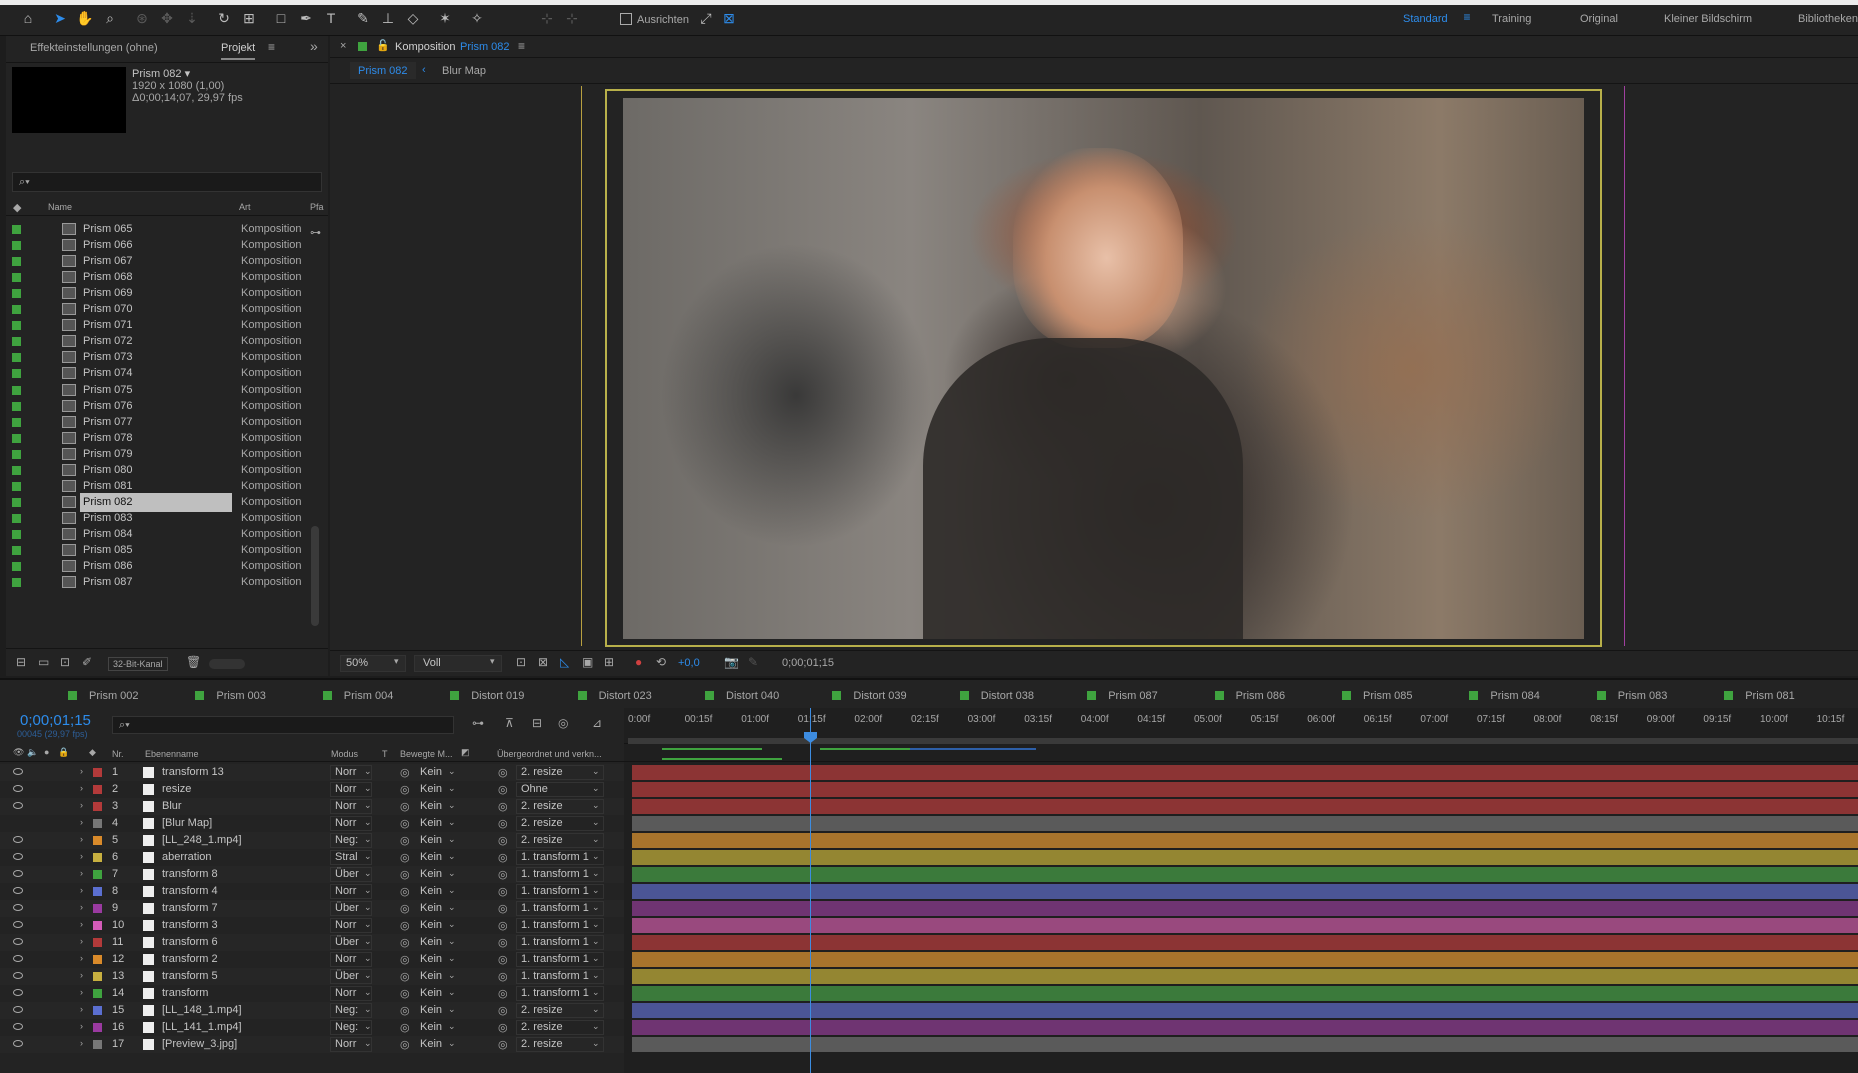 The height and width of the screenshot is (1073, 1858). Describe the element at coordinates (1467, 17) in the screenshot. I see `workspace-menu-icon: ≡` at that location.